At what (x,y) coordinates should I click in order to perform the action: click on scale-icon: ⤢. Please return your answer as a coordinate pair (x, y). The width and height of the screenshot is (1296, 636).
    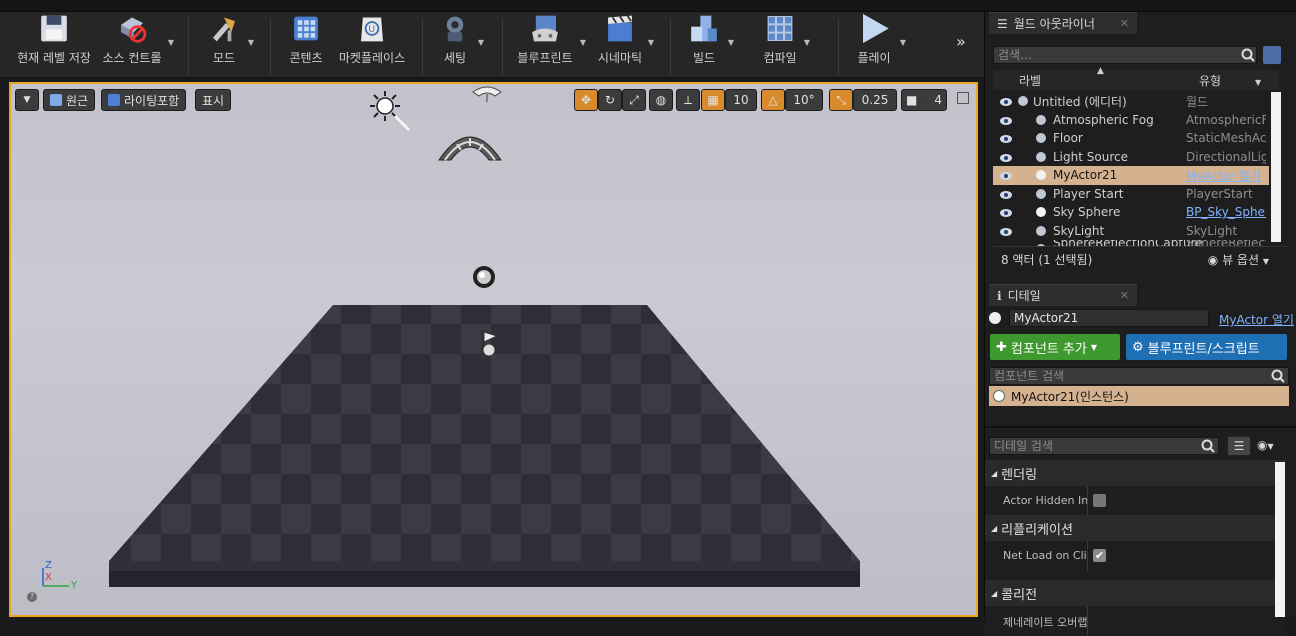
    Looking at the image, I should click on (634, 99).